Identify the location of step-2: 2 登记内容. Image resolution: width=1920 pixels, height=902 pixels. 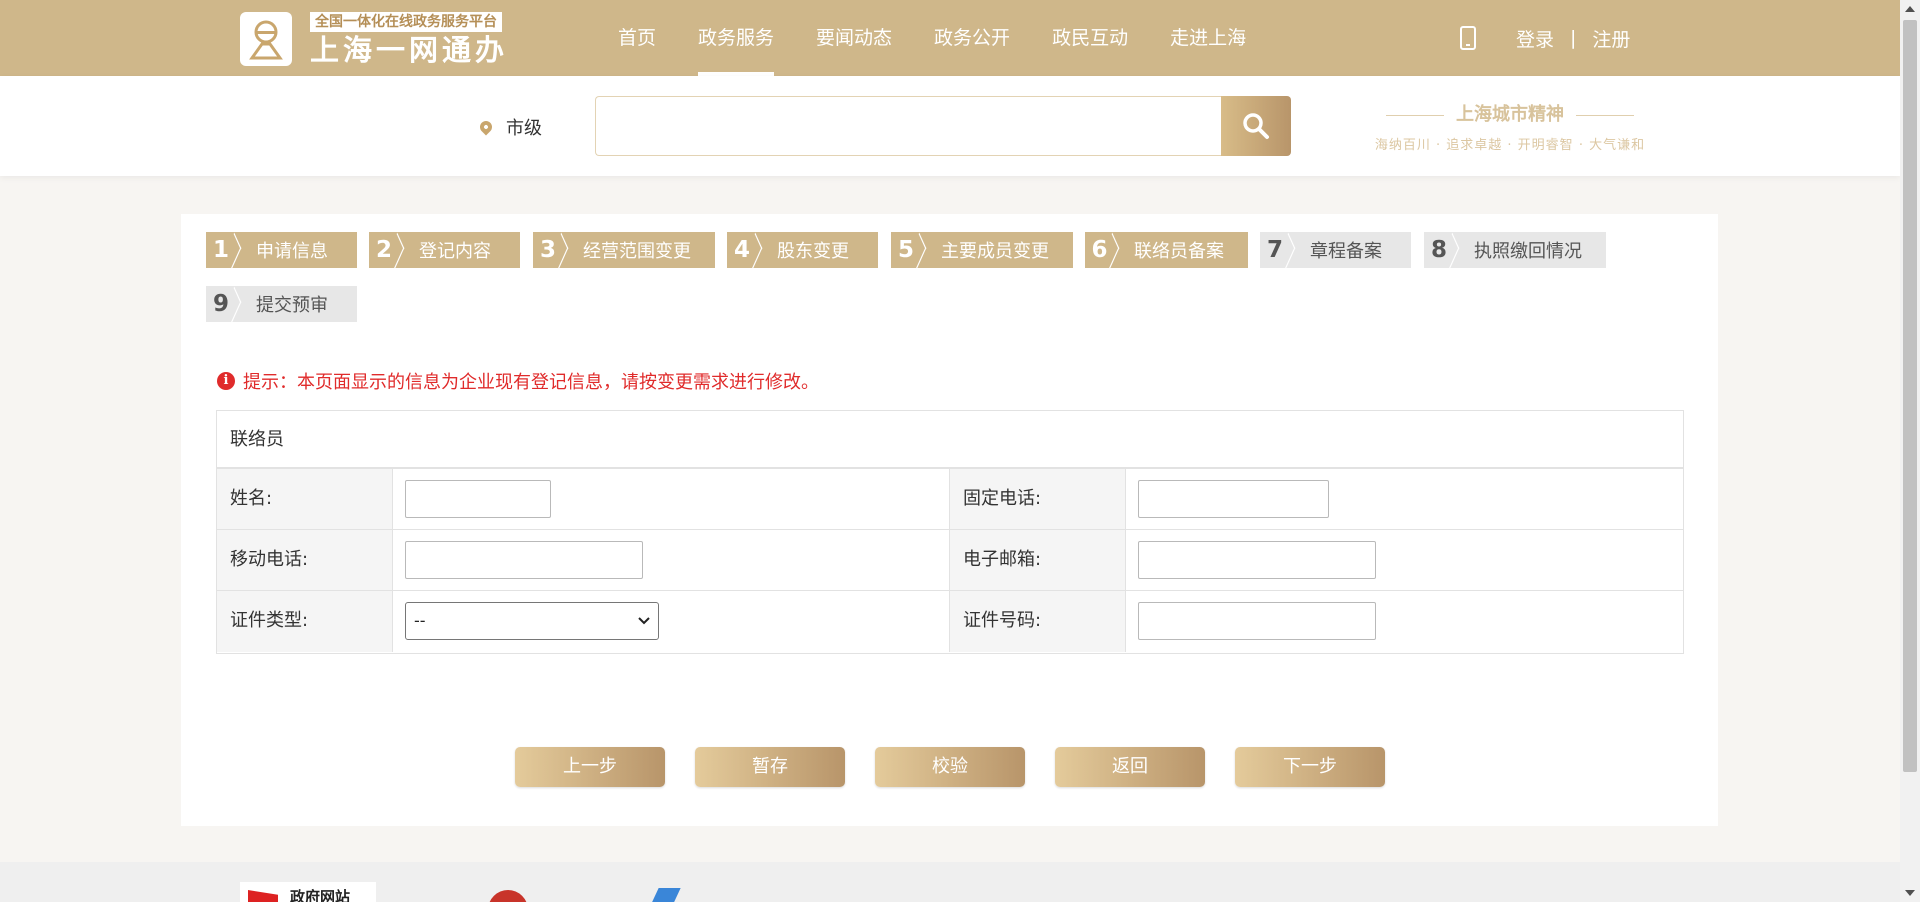
(444, 250).